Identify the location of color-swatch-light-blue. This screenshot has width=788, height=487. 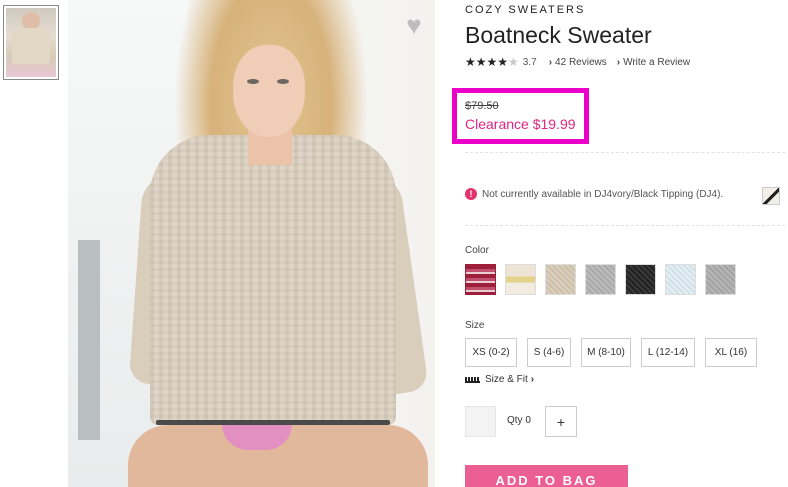
(680, 279).